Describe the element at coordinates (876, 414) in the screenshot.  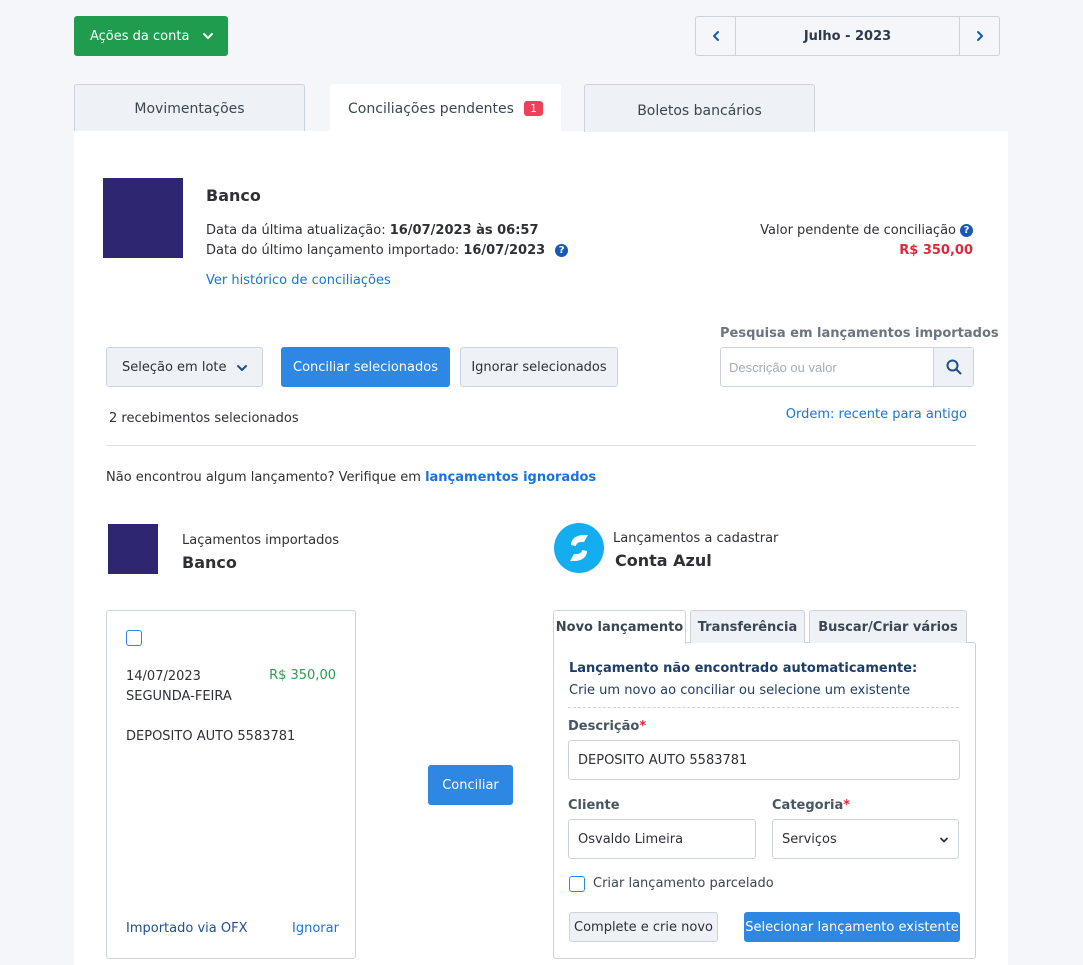
I see `order-toggle-link: Ordem: recente para antigo` at that location.